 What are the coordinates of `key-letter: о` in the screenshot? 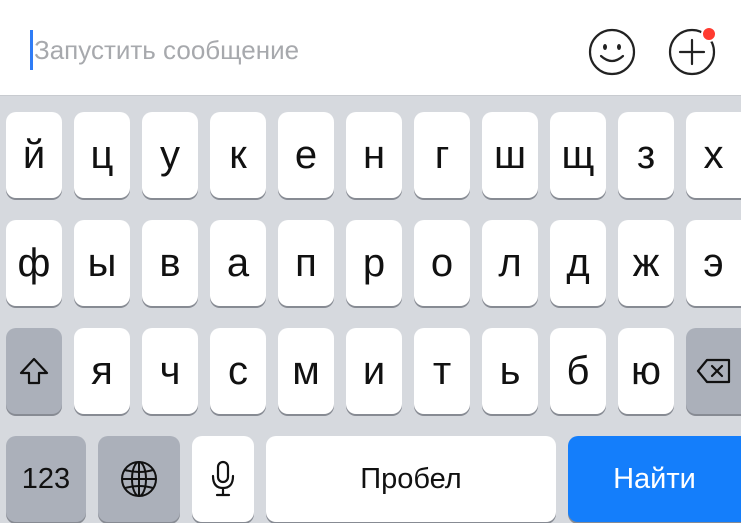 It's located at (442, 263).